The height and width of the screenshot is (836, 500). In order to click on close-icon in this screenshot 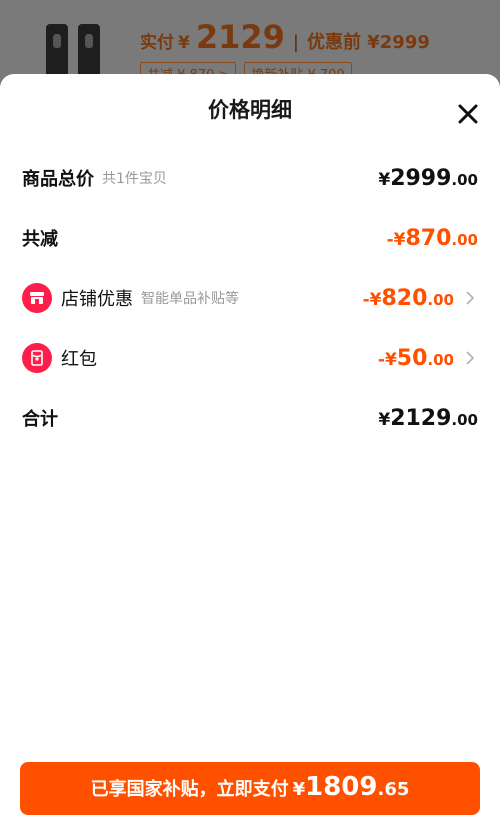, I will do `click(468, 114)`.